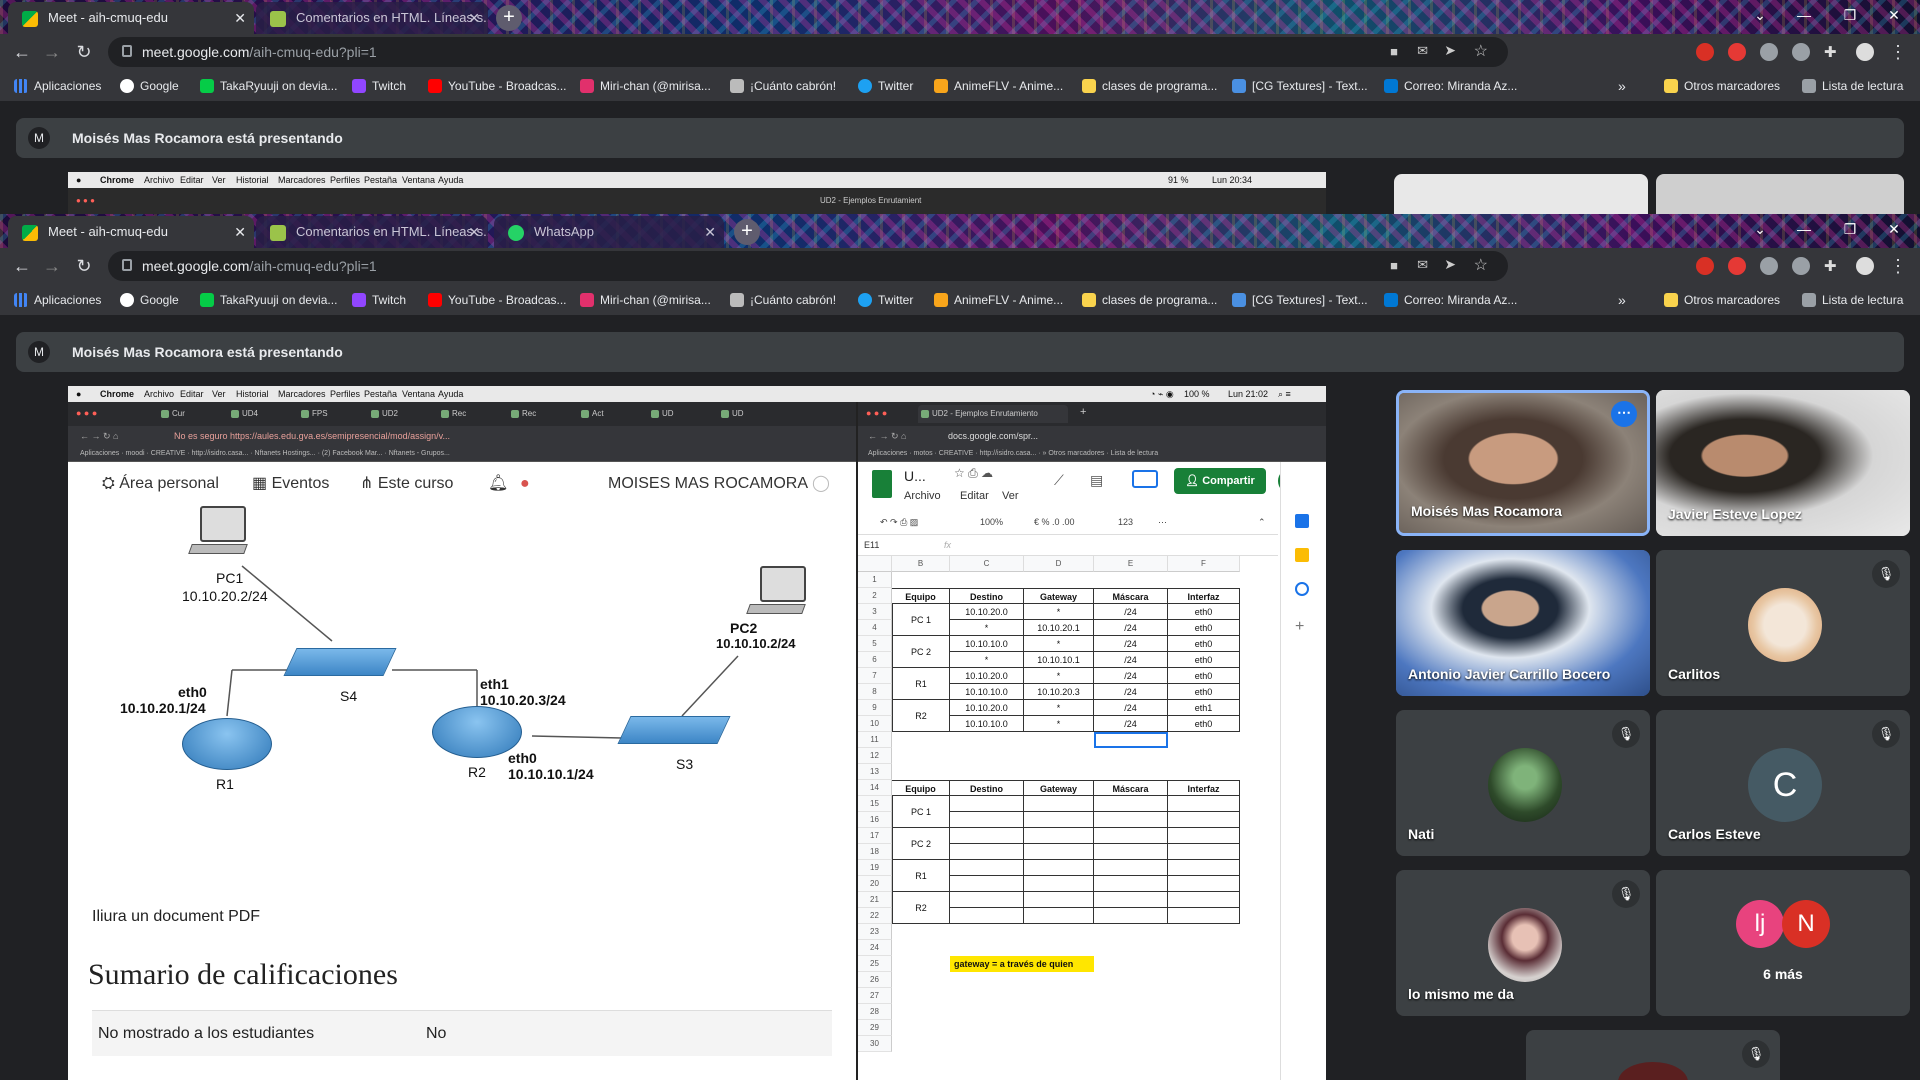 The height and width of the screenshot is (1080, 1920). I want to click on column-header: B, so click(921, 564).